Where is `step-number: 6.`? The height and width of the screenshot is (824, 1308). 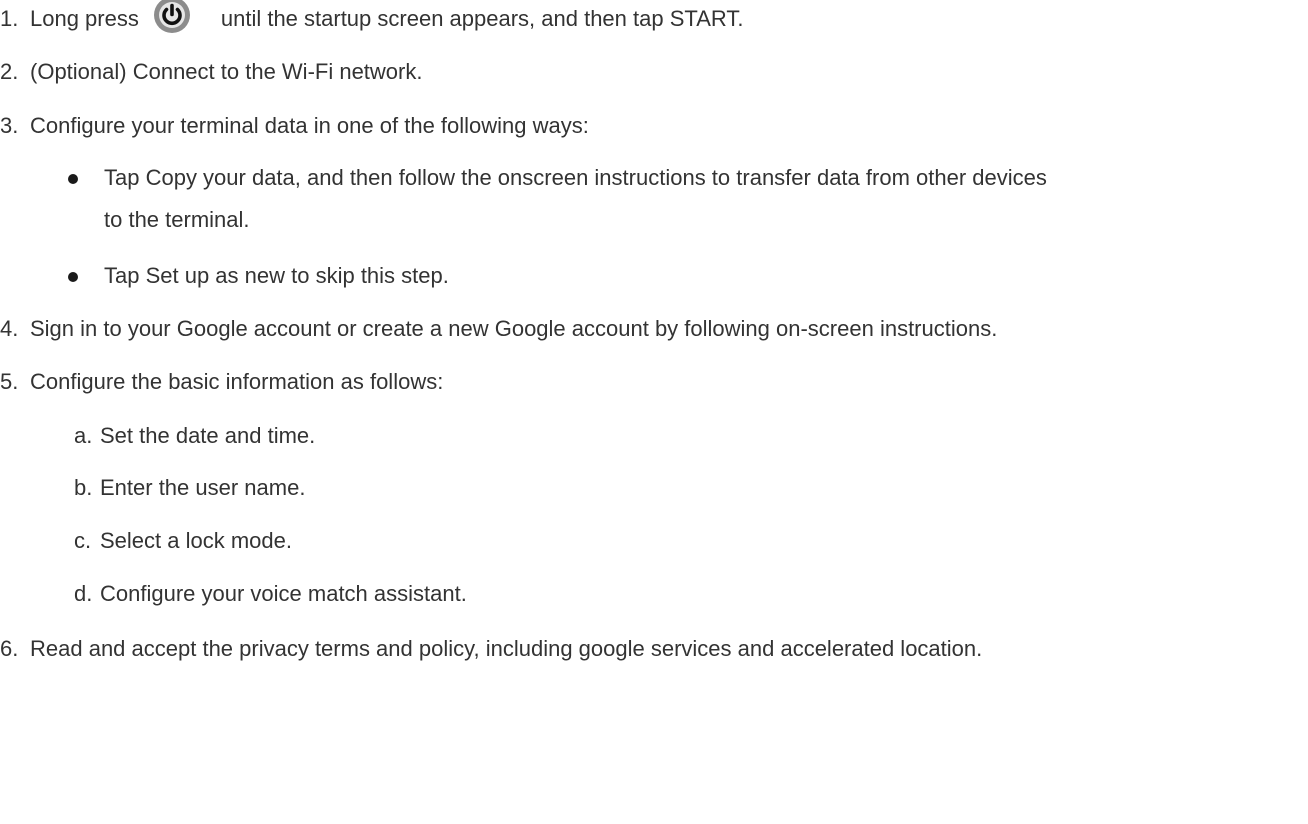 step-number: 6. is located at coordinates (9, 648).